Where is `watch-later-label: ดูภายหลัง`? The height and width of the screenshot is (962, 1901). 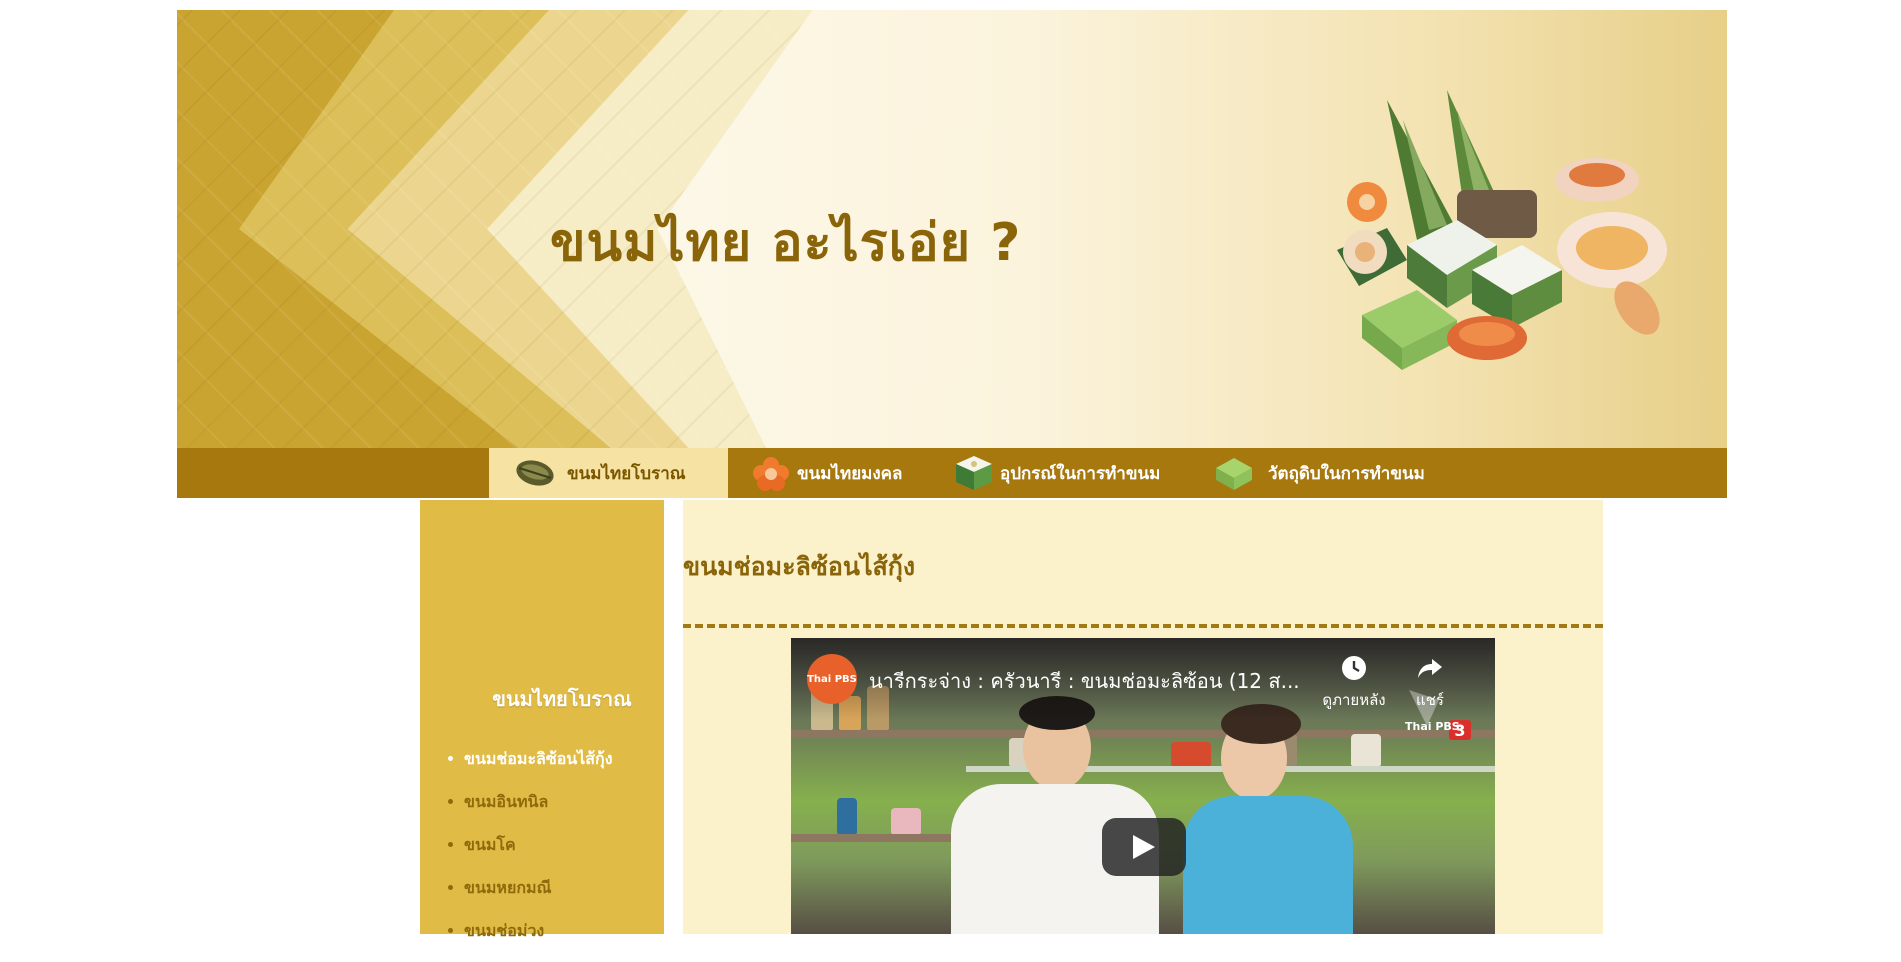
watch-later-label: ดูภายหลัง is located at coordinates (1354, 700).